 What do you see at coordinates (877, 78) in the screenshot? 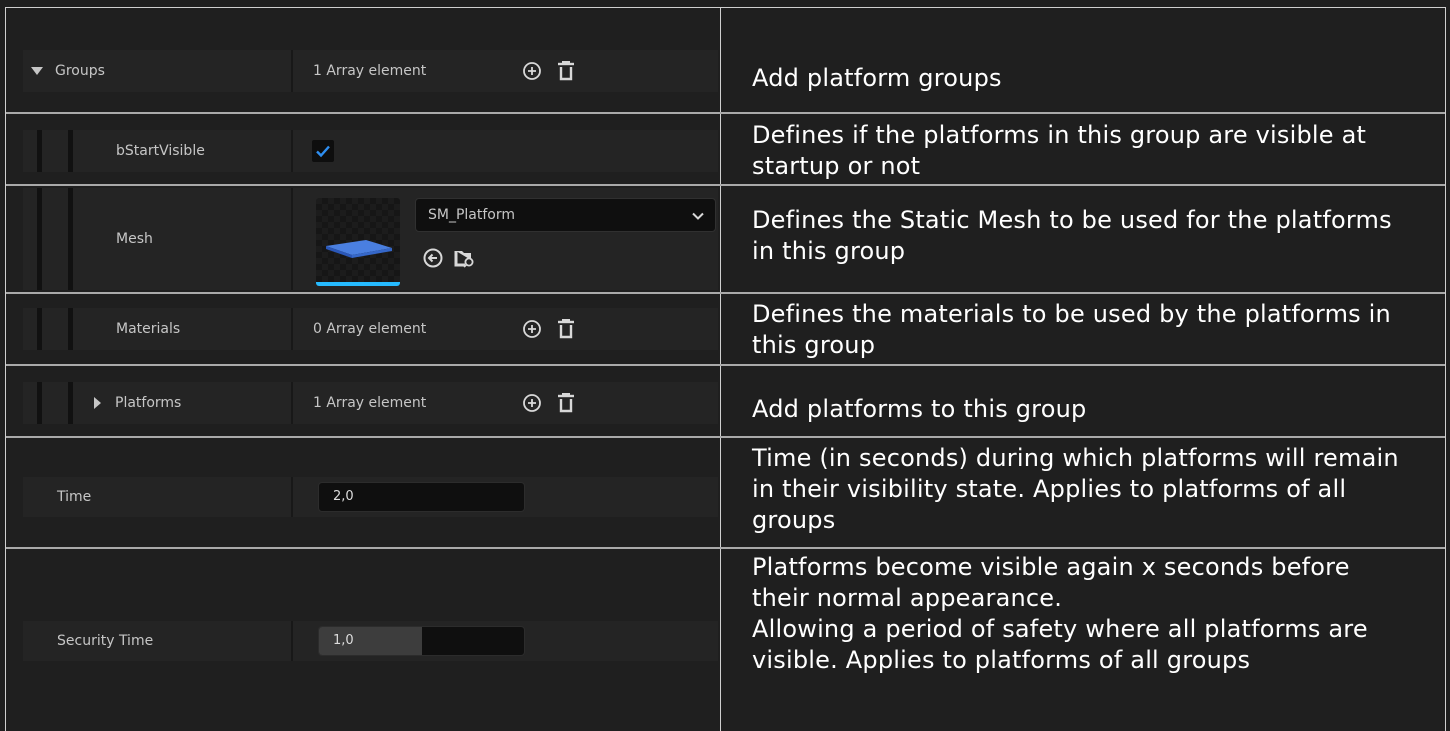
I see `groups-description: Add platform groups` at bounding box center [877, 78].